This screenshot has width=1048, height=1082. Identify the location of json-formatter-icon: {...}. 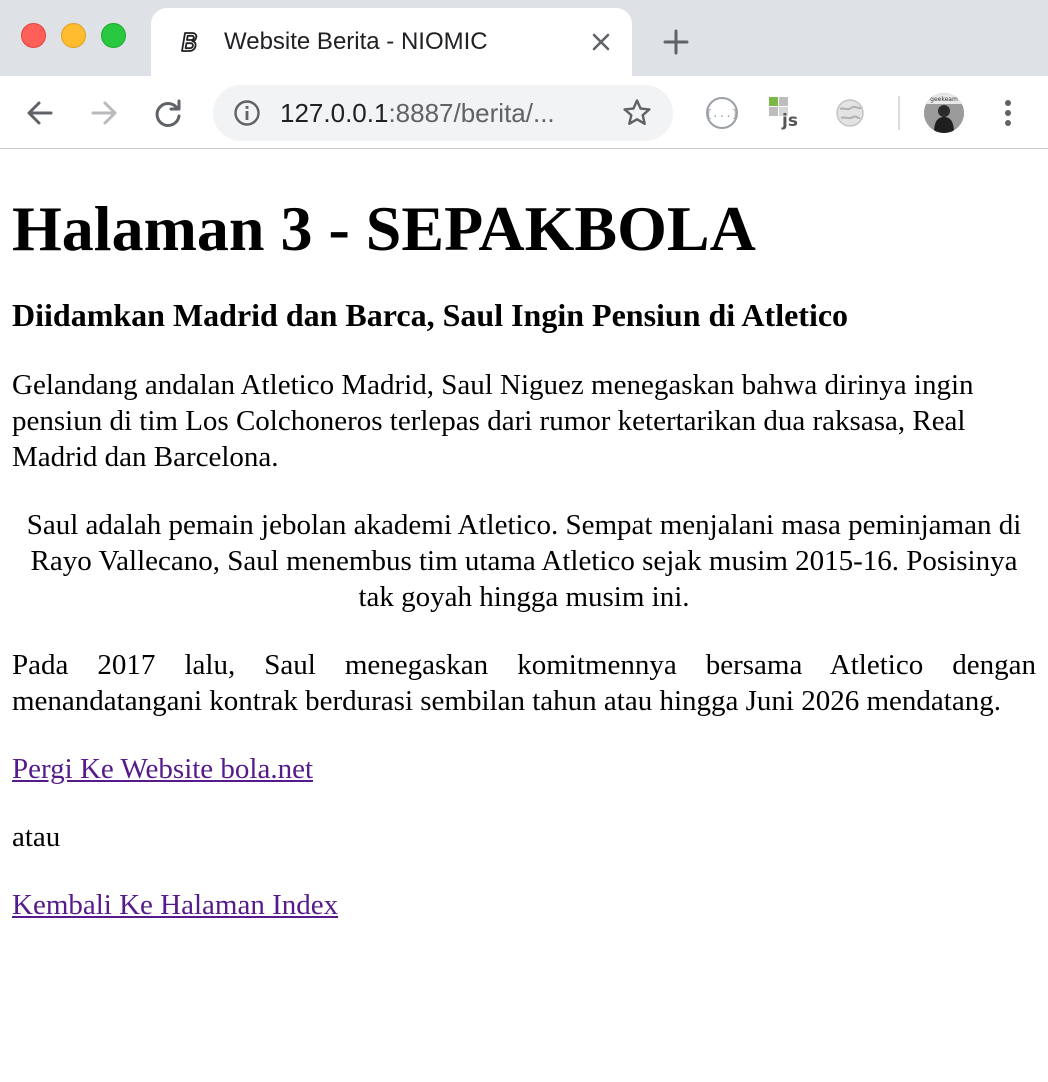
(722, 113).